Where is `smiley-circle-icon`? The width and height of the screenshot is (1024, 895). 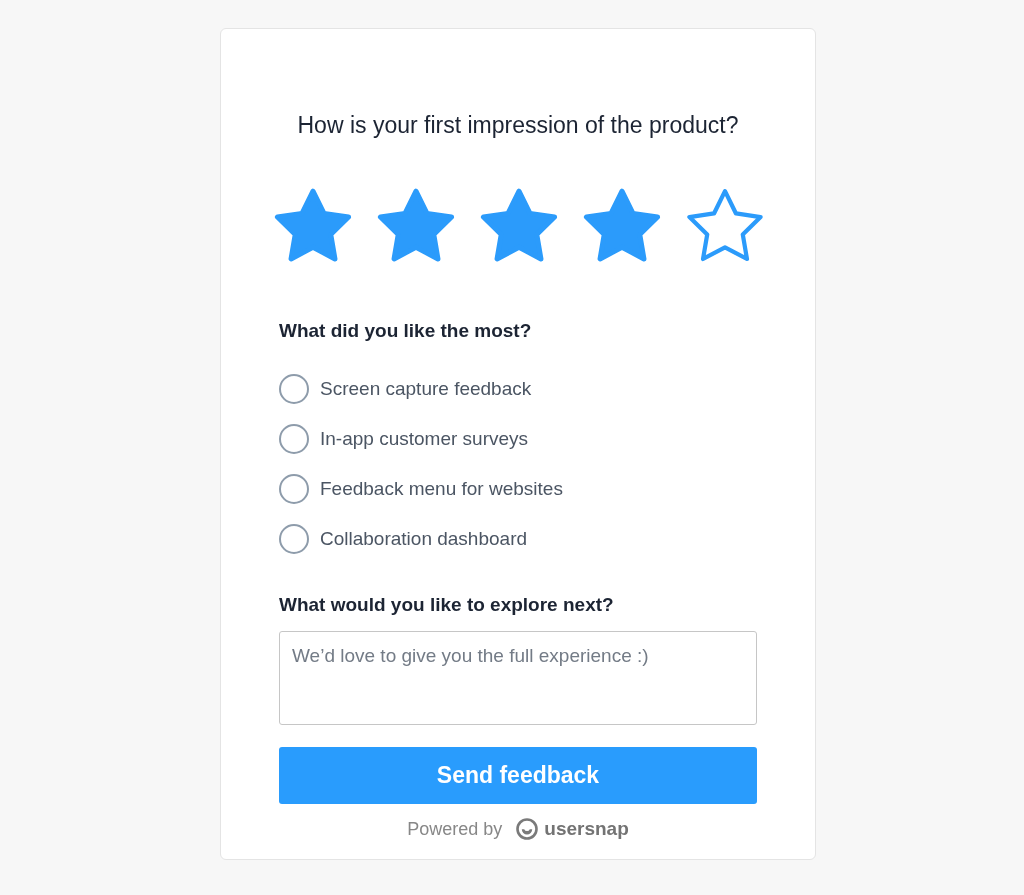
smiley-circle-icon is located at coordinates (527, 829).